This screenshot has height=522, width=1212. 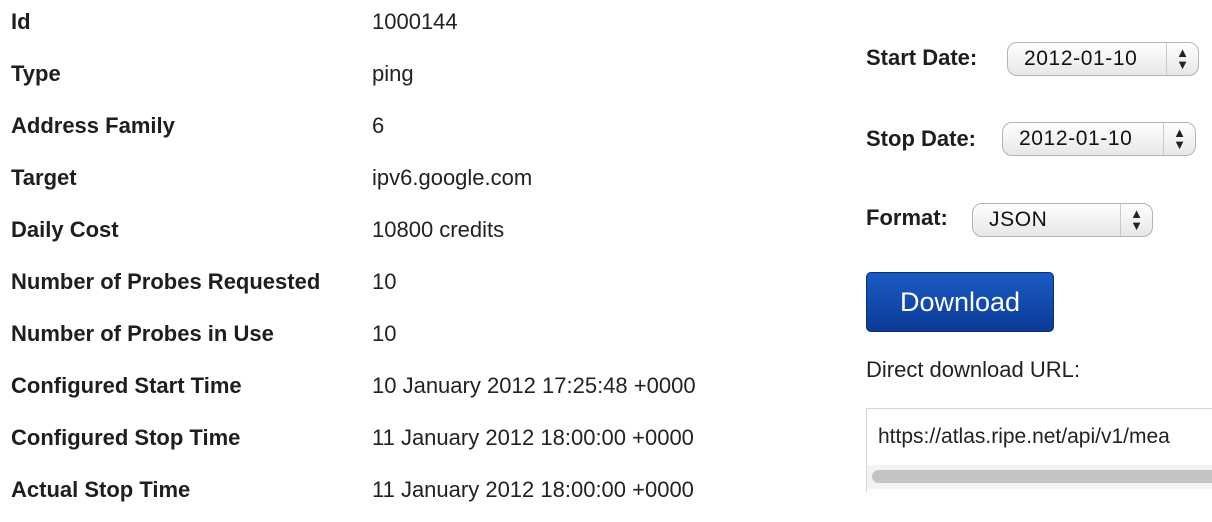 What do you see at coordinates (907, 217) in the screenshot?
I see `format-label: Format:` at bounding box center [907, 217].